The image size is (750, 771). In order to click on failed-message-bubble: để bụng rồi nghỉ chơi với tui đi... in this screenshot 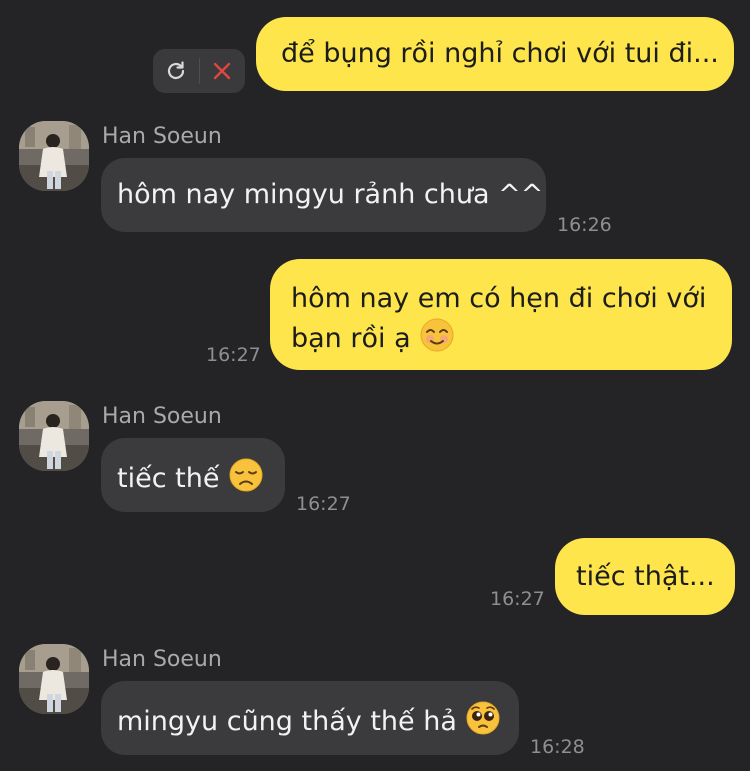, I will do `click(495, 54)`.